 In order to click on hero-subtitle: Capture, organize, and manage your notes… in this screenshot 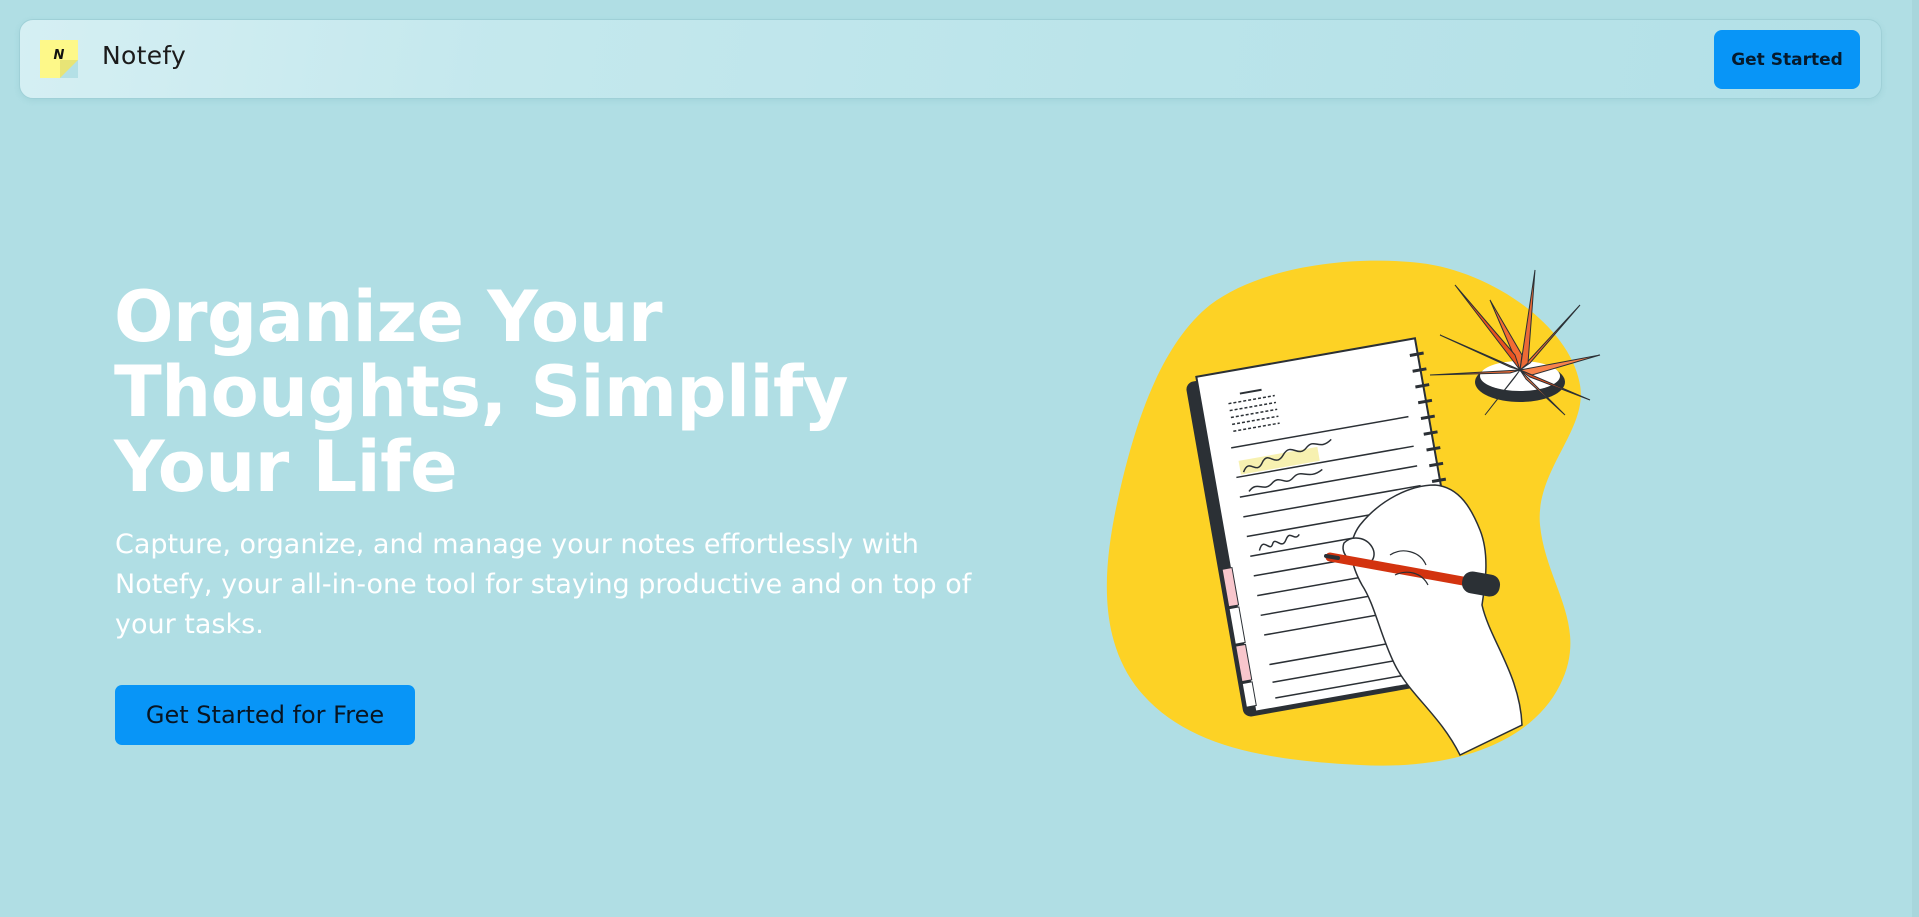, I will do `click(543, 584)`.